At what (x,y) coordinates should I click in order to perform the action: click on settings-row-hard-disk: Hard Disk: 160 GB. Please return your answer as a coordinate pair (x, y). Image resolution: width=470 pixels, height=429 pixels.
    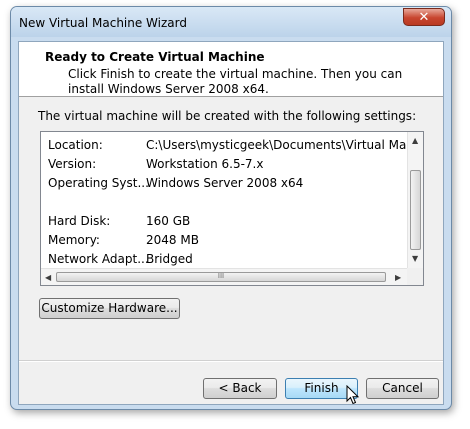
    Looking at the image, I should click on (228, 223).